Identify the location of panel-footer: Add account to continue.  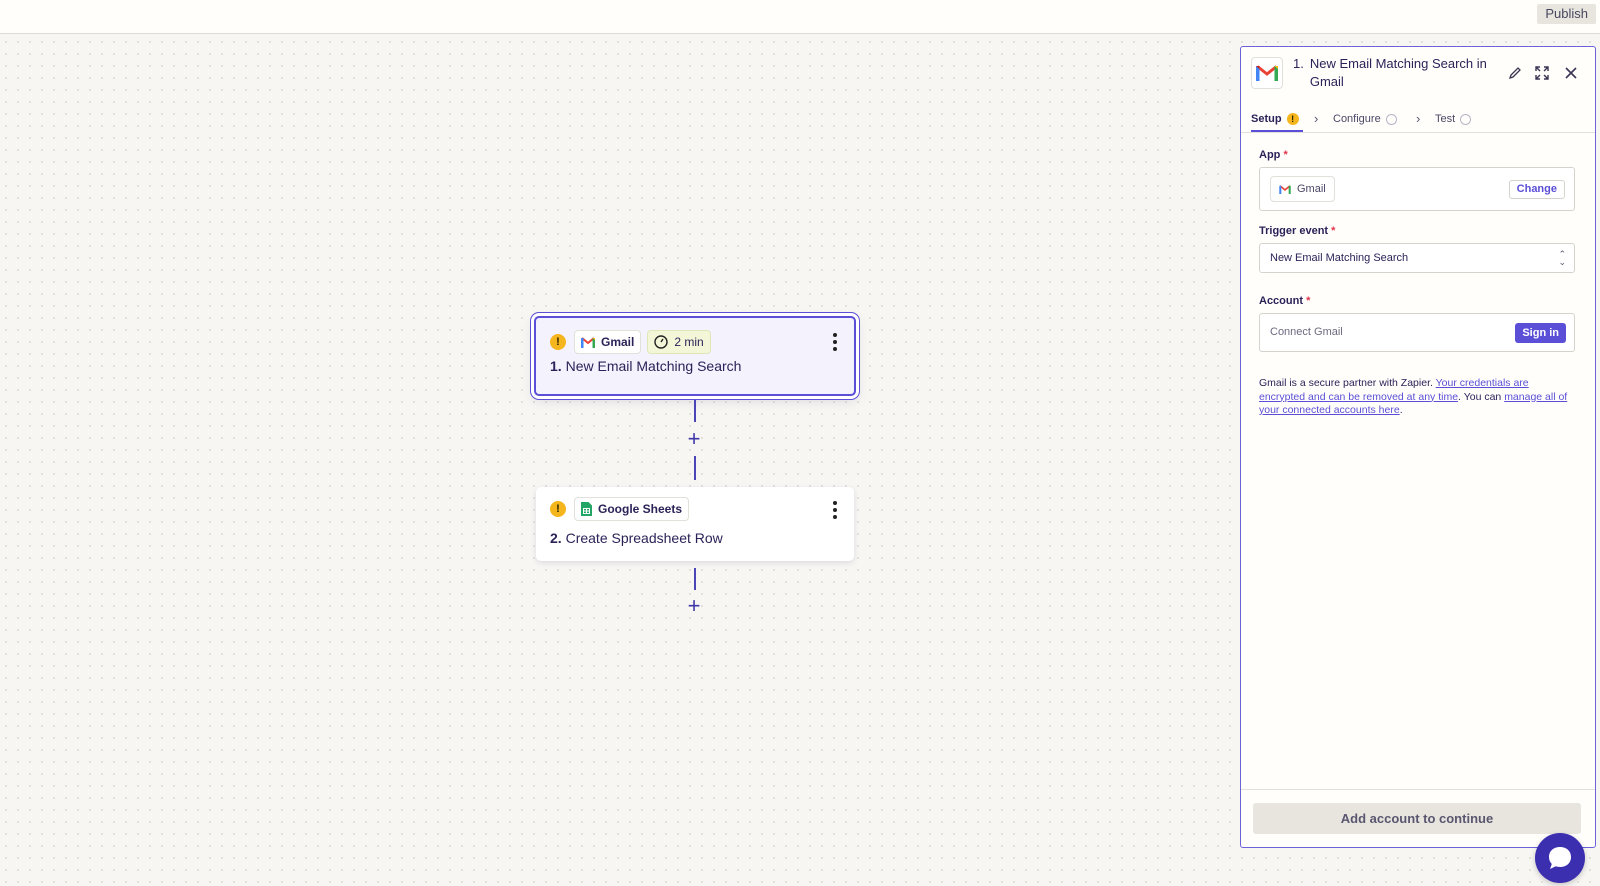
(1418, 818).